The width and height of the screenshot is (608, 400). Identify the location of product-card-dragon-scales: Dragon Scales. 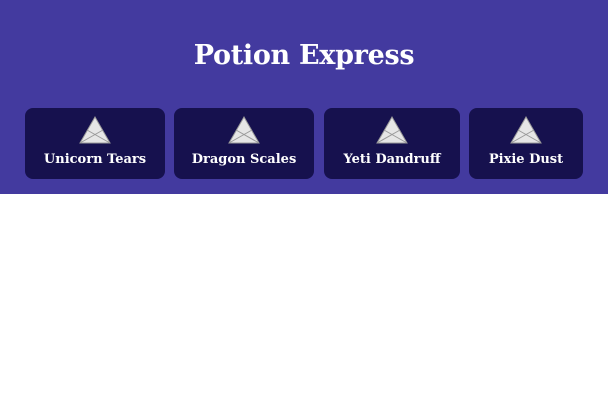
(244, 143).